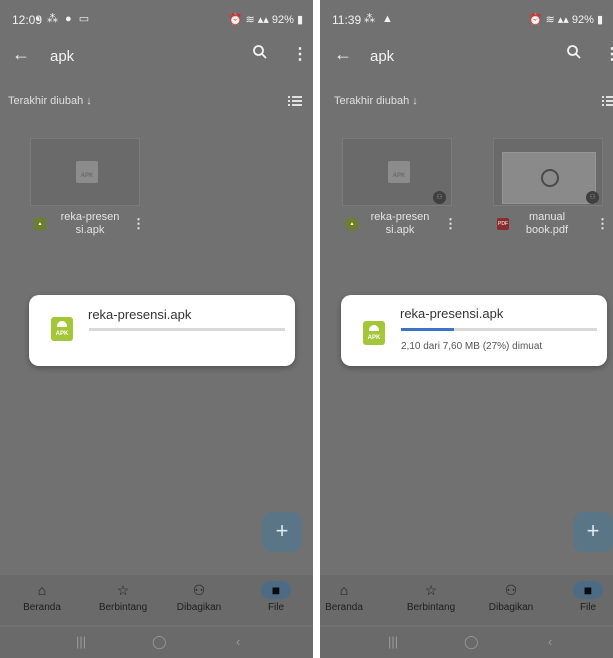  What do you see at coordinates (156, 19) in the screenshot?
I see `status-bar: 12:09 ▪ ⁂ ● ▭ ⏰ ≋ ▴▴ 92% ▮` at bounding box center [156, 19].